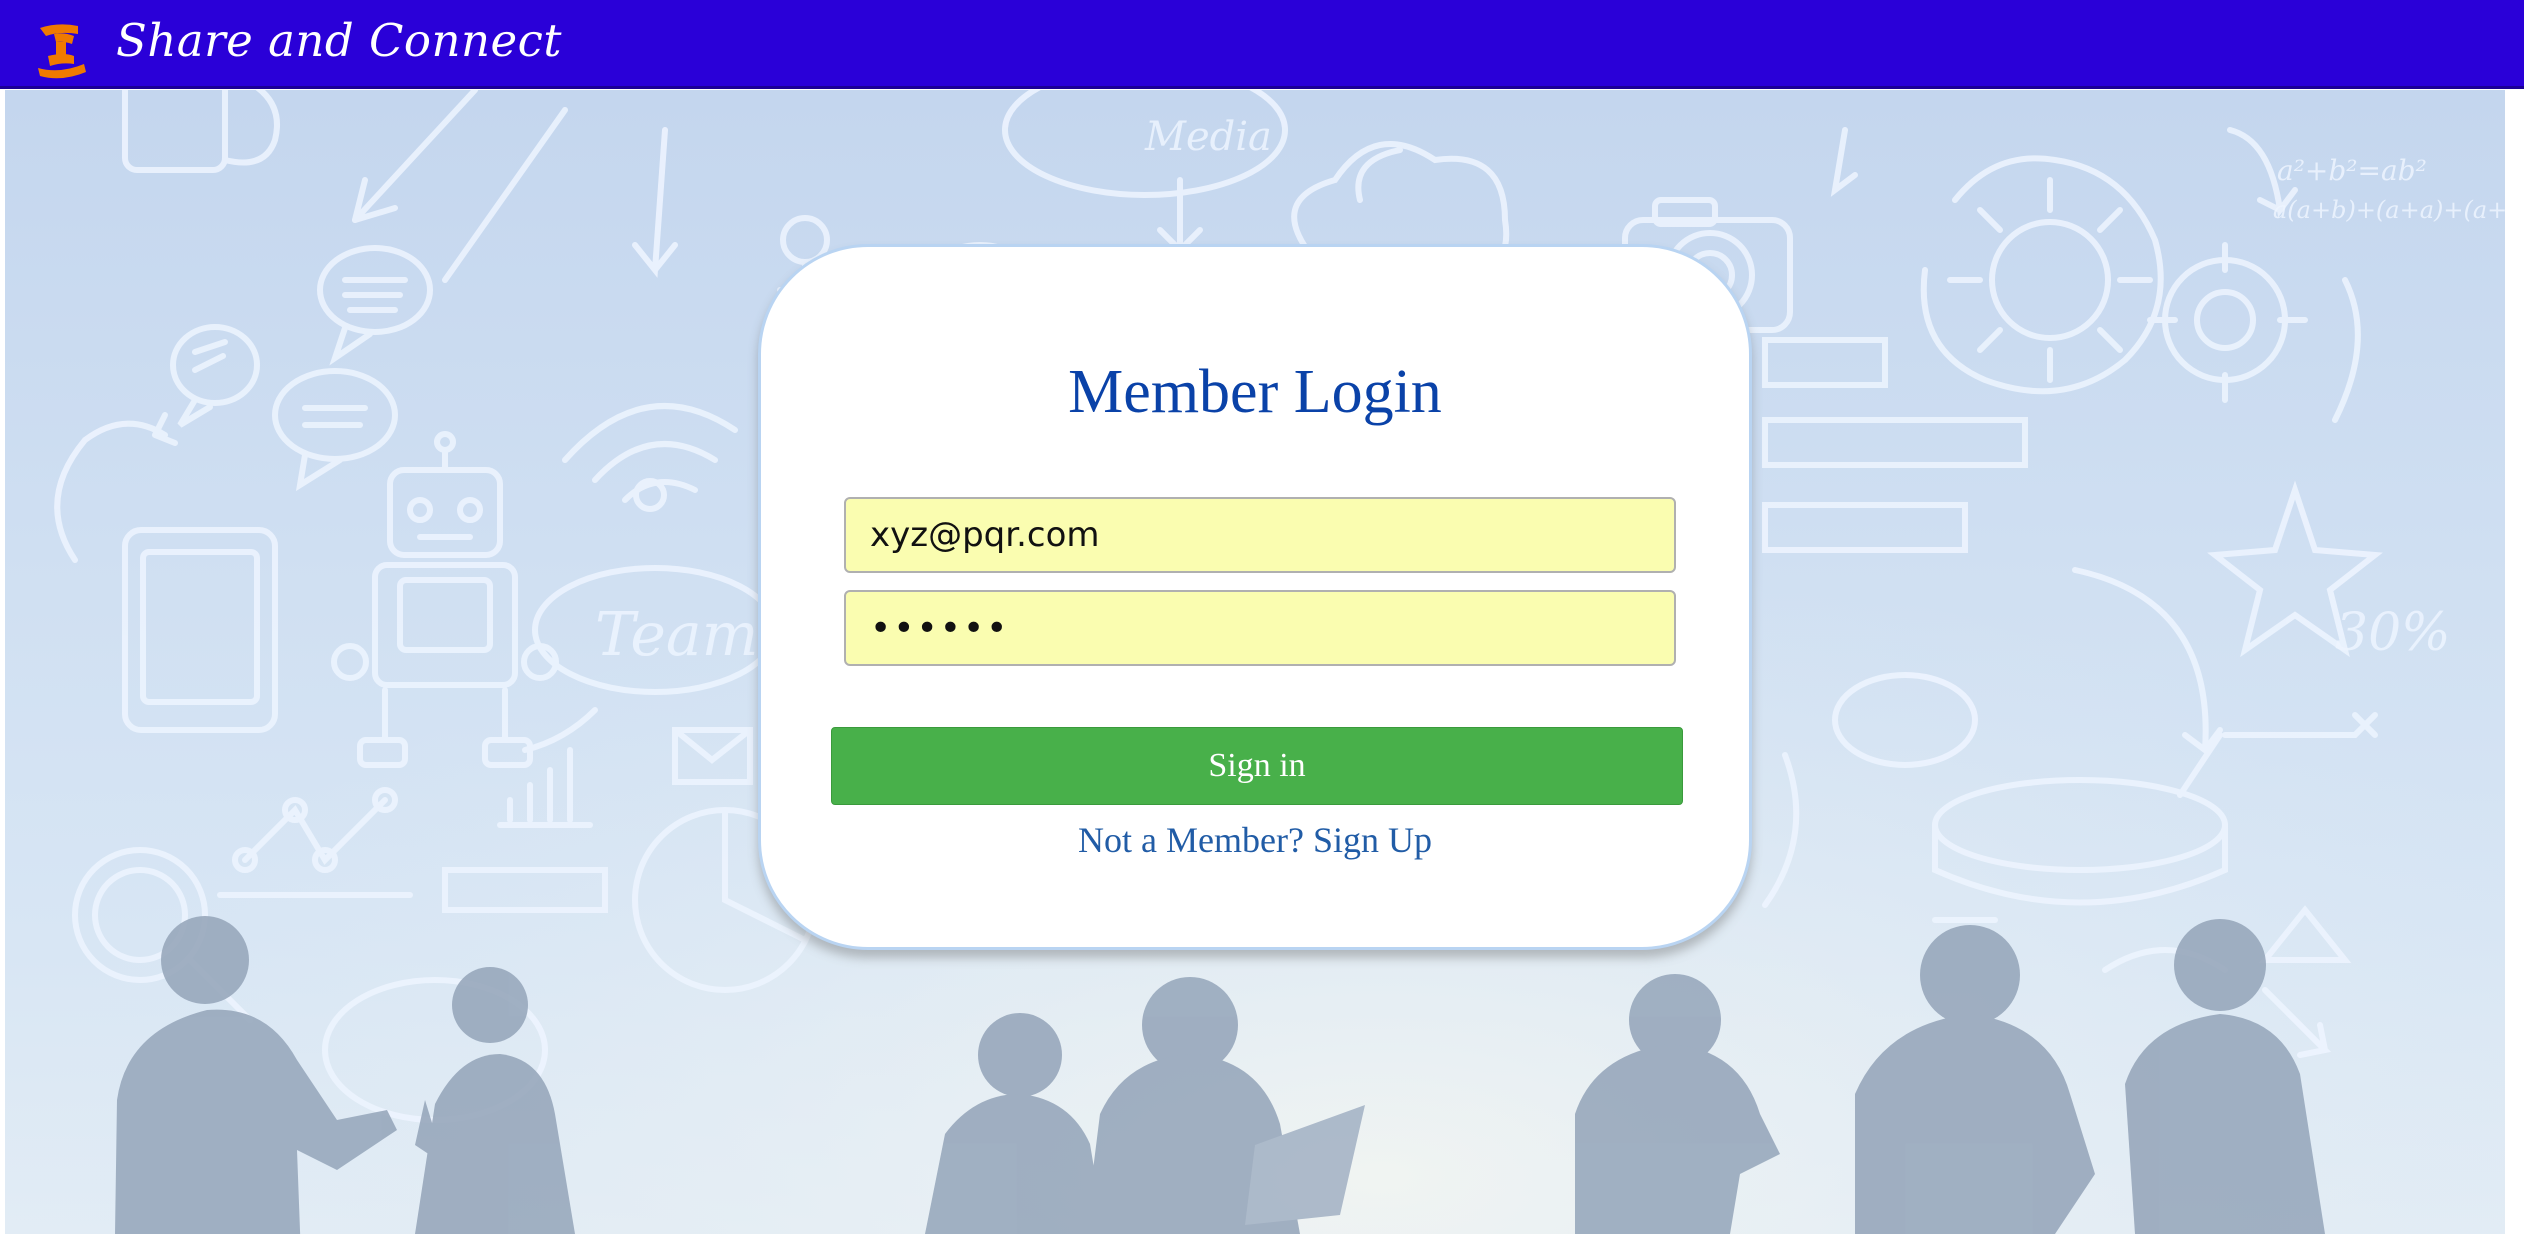 The width and height of the screenshot is (2536, 1234). I want to click on sign-in-button: Sign in, so click(1257, 766).